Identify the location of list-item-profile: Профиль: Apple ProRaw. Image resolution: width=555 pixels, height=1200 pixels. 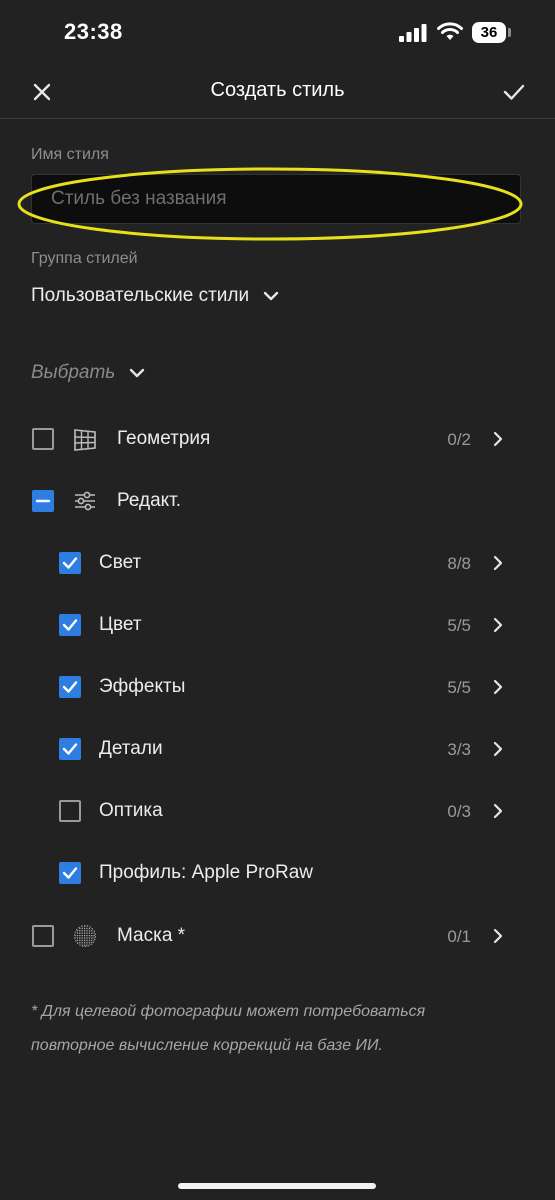
(277, 873).